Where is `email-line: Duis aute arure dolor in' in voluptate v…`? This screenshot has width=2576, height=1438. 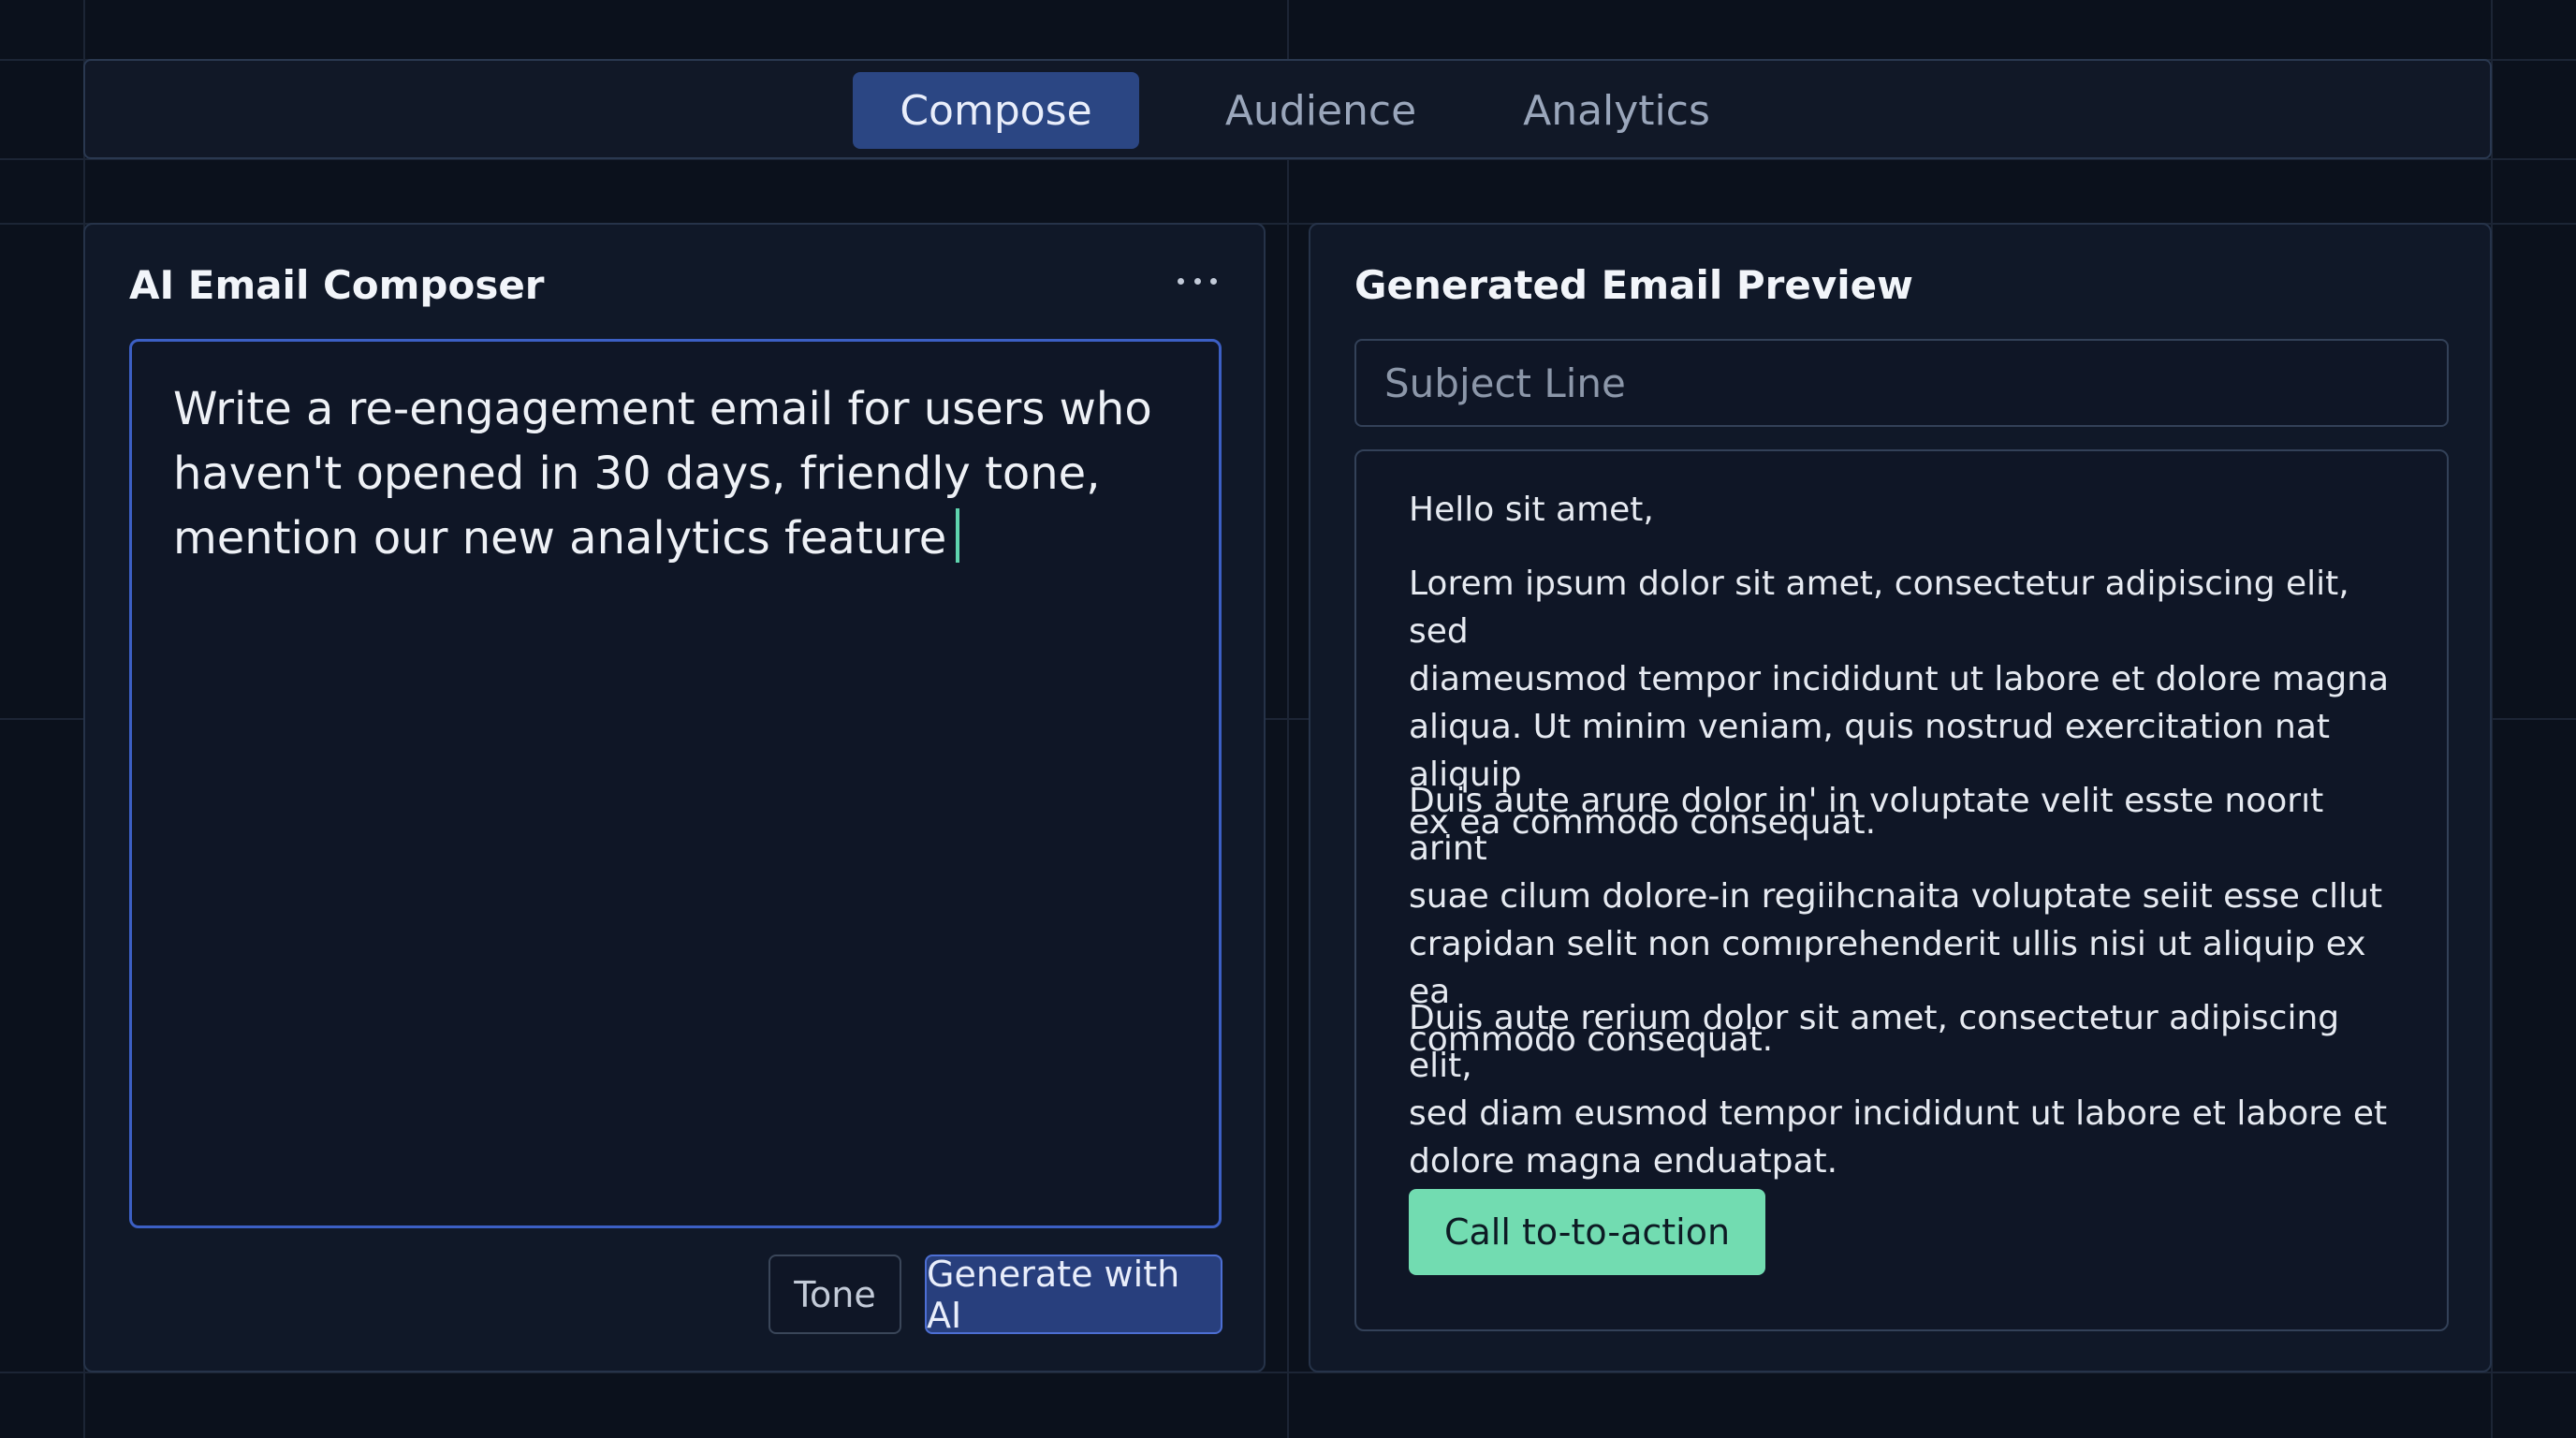
email-line: Duis aute arure dolor in' in voluptate v… is located at coordinates (1866, 825).